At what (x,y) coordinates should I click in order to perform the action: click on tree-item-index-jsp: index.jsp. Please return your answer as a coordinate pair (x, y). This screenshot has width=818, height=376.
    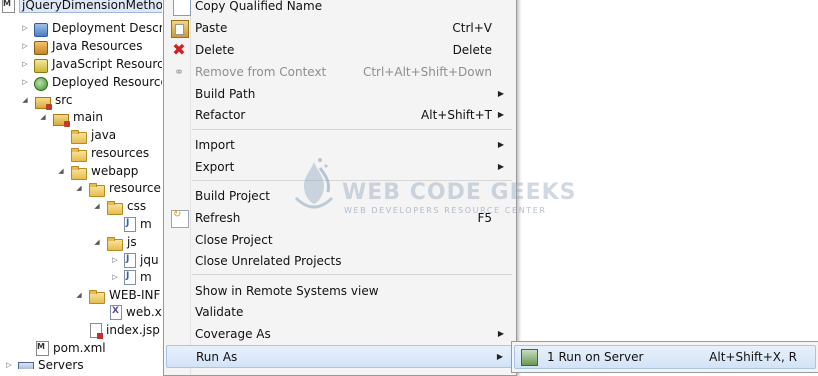
    Looking at the image, I should click on (125, 330).